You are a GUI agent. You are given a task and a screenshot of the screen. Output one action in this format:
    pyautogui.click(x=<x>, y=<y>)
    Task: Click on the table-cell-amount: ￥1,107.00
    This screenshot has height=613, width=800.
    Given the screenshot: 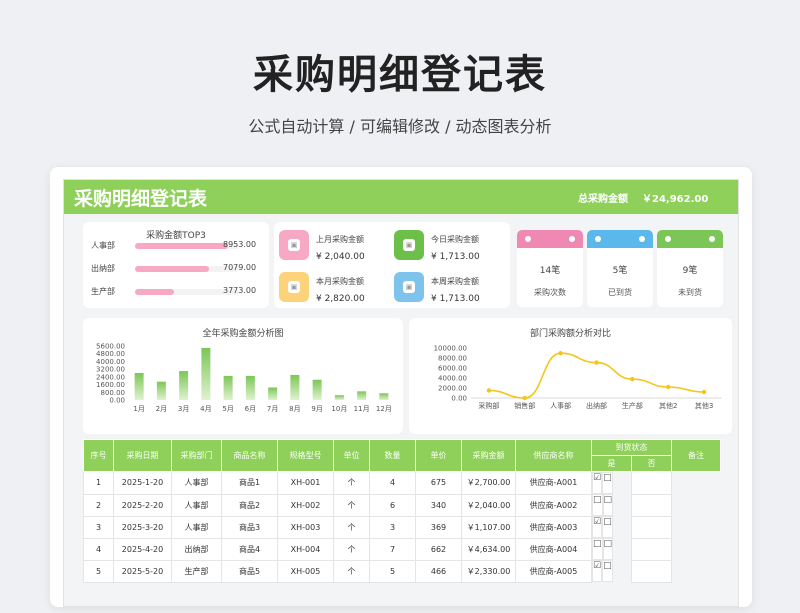 What is the action you would take?
    pyautogui.click(x=488, y=527)
    